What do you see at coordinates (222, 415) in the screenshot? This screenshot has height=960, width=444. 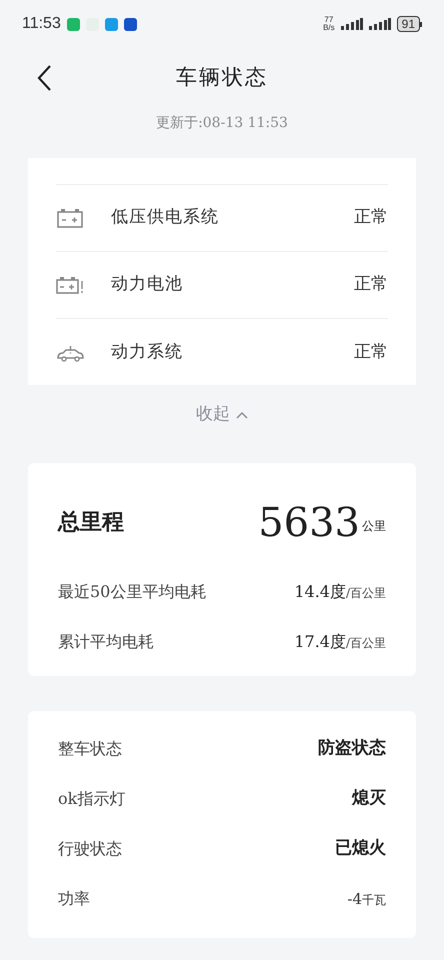 I see `collapse-button: 收起` at bounding box center [222, 415].